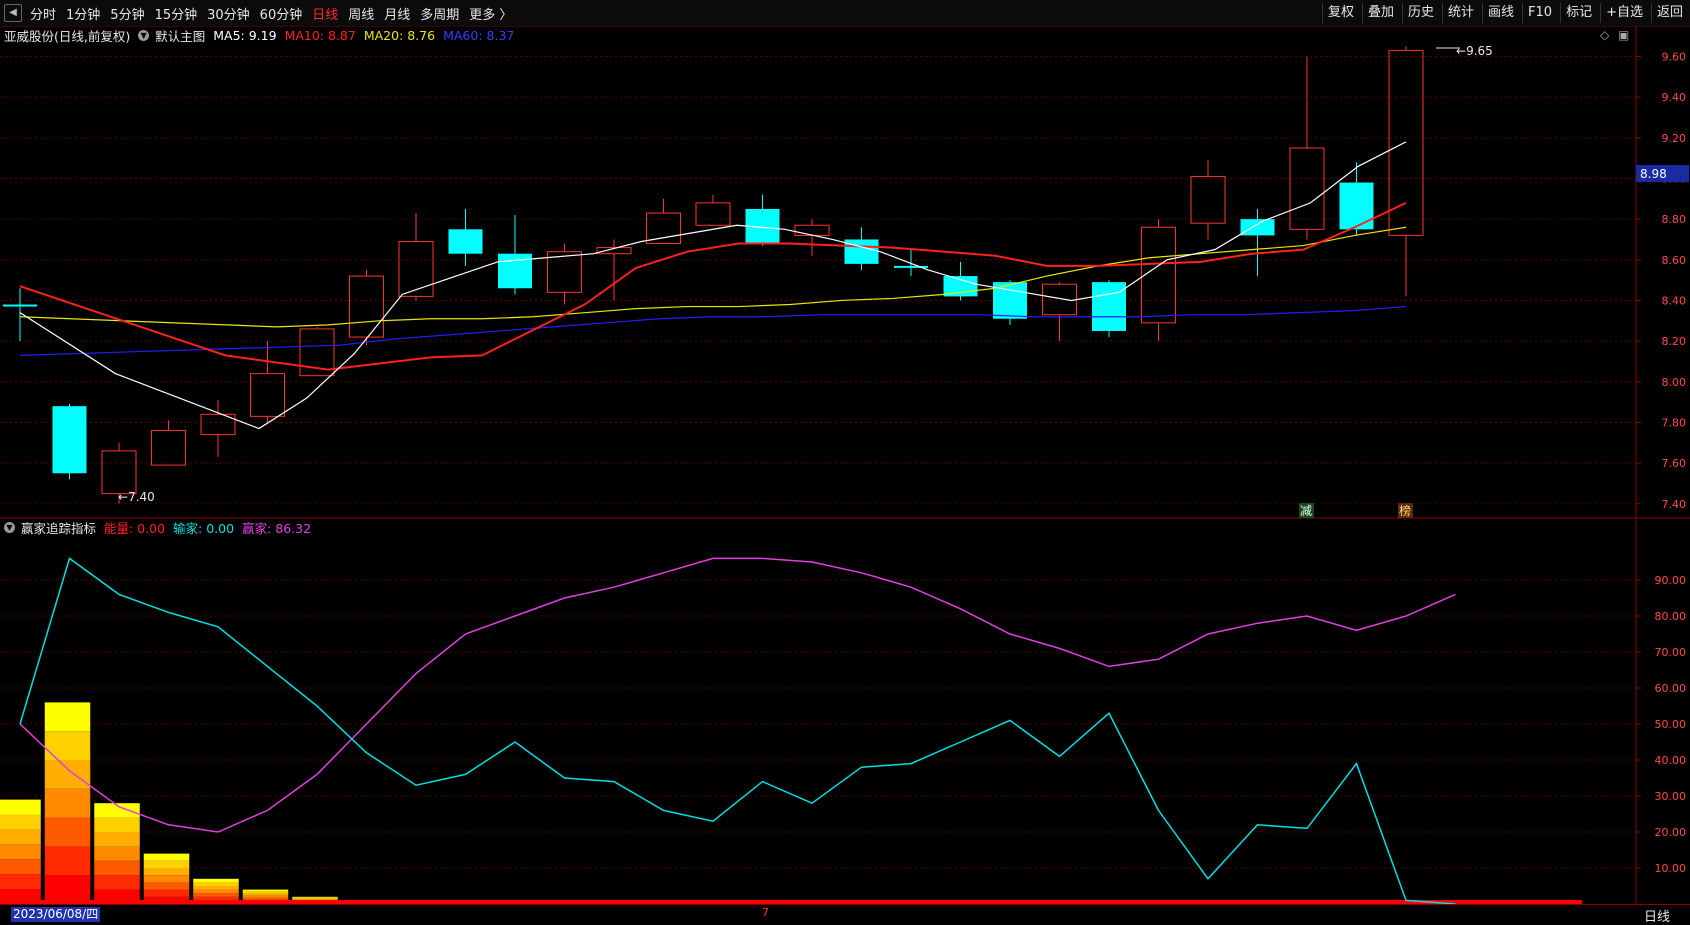  I want to click on price-tick-label: 9.60, so click(1674, 56).